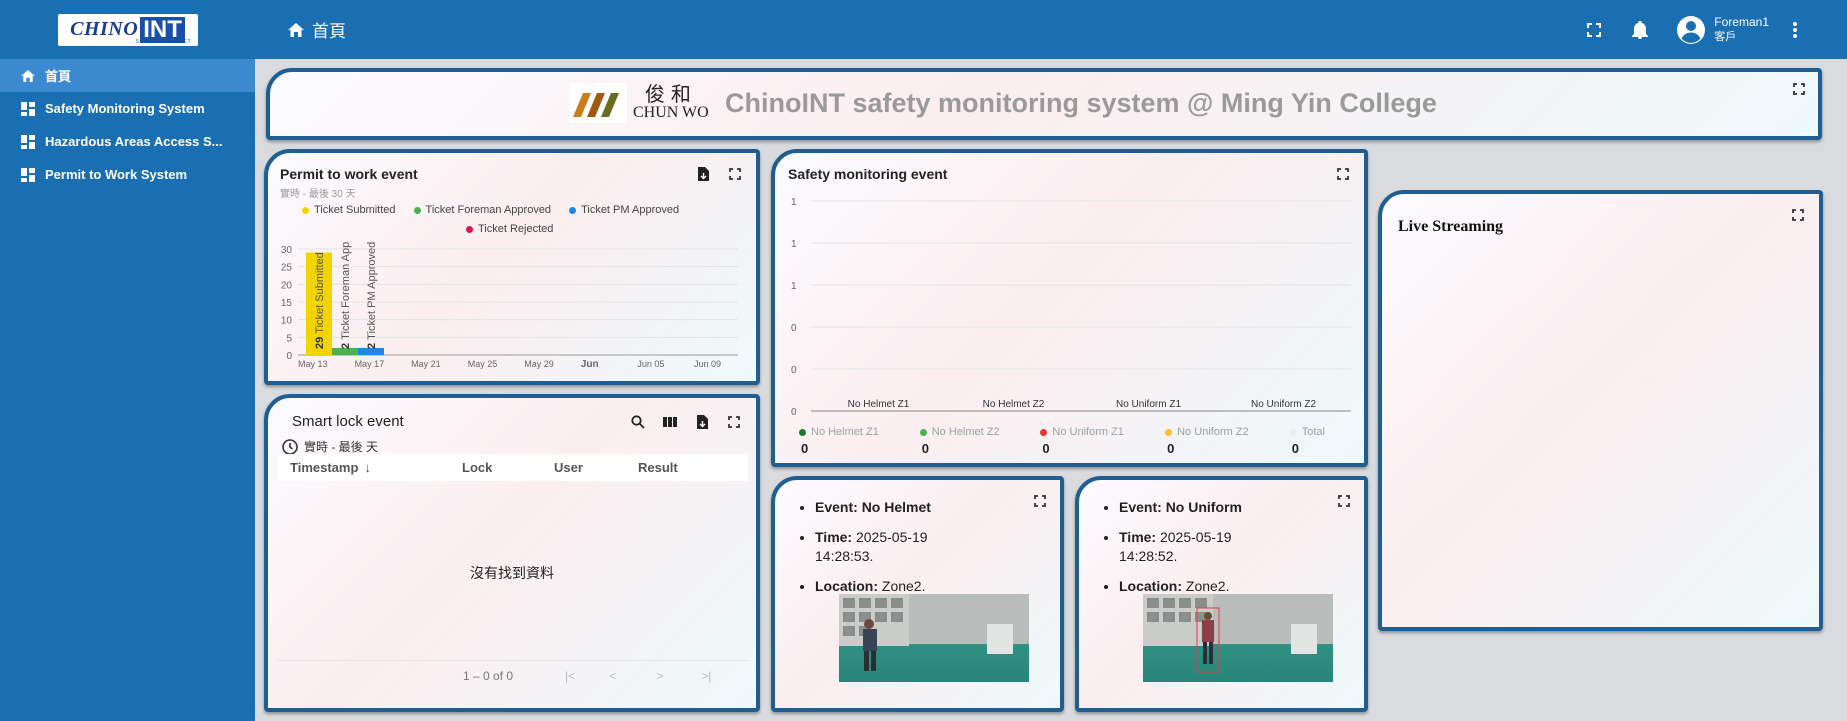 This screenshot has width=1847, height=721. Describe the element at coordinates (163, 41) in the screenshot. I see `logo-tagline: SENSE CONNECT` at that location.